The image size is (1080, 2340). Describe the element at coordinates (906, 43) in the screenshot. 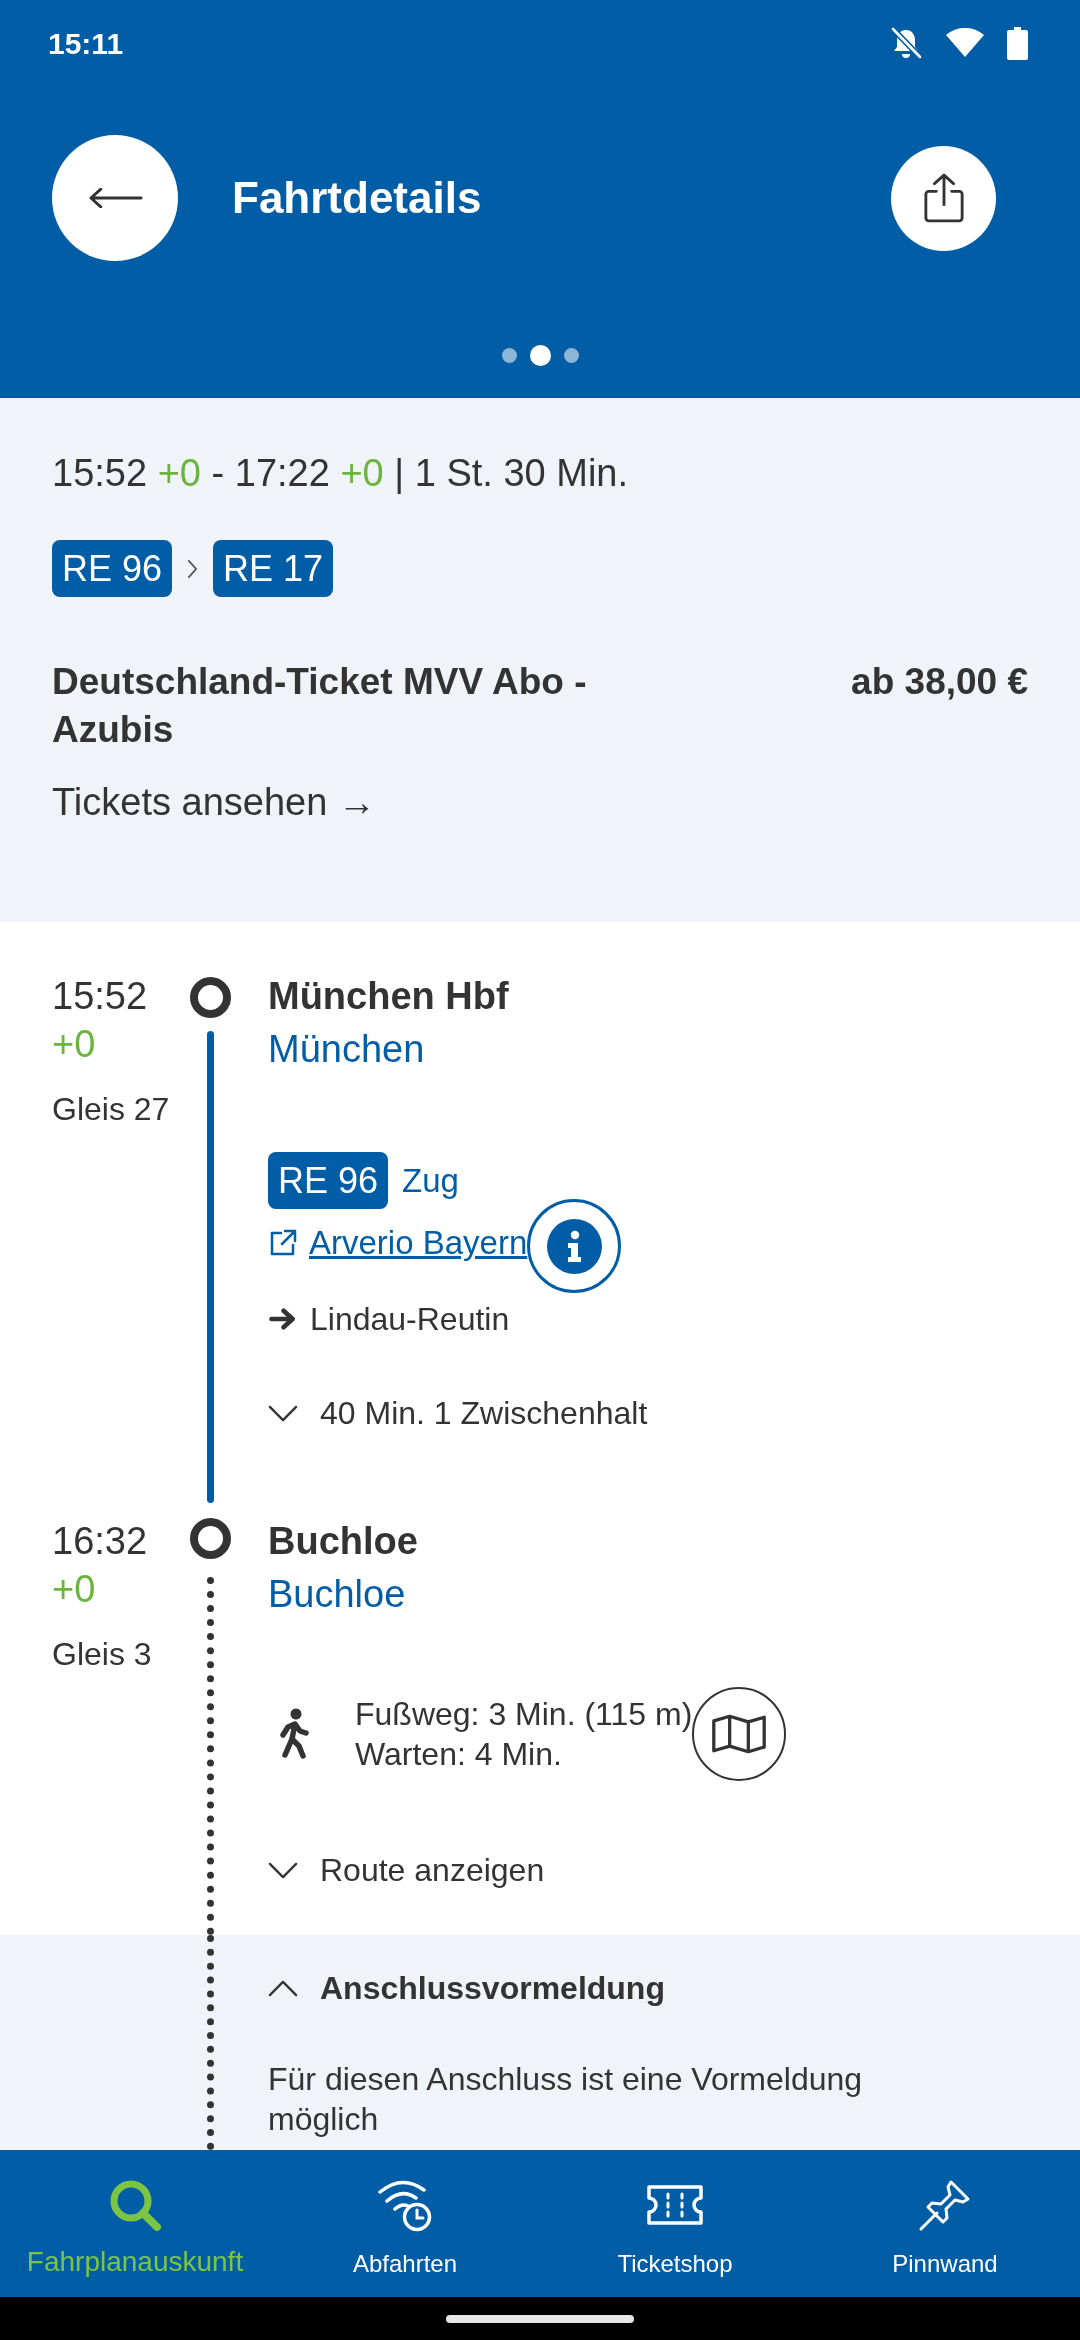

I see `notifications-off-icon` at that location.